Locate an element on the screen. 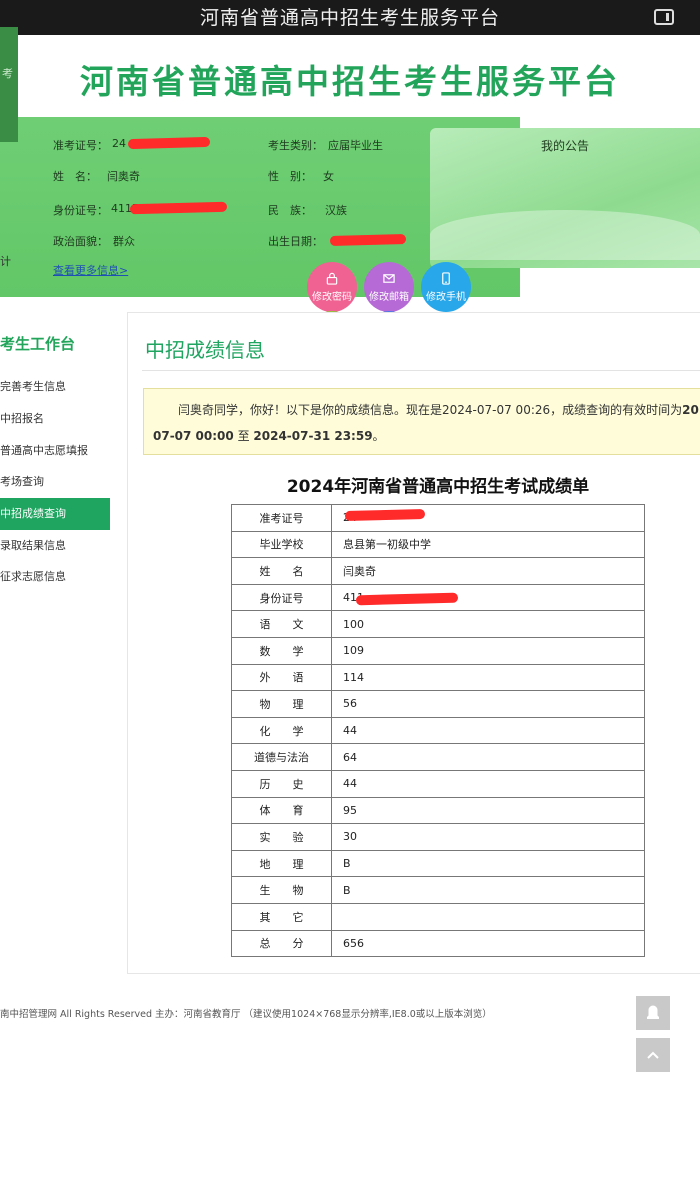 Image resolution: width=700 pixels, height=1180 pixels. table-row: 准考证号24 is located at coordinates (438, 518).